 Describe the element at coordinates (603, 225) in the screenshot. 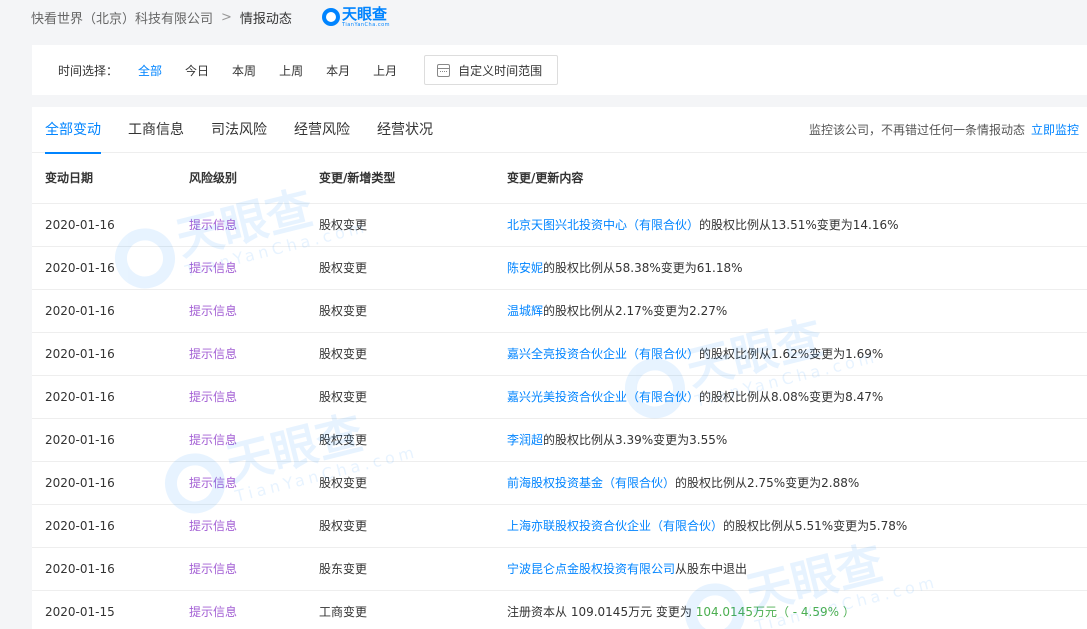

I see `row-entity-link: 北京天图兴北投资中心（有限合伙）` at that location.